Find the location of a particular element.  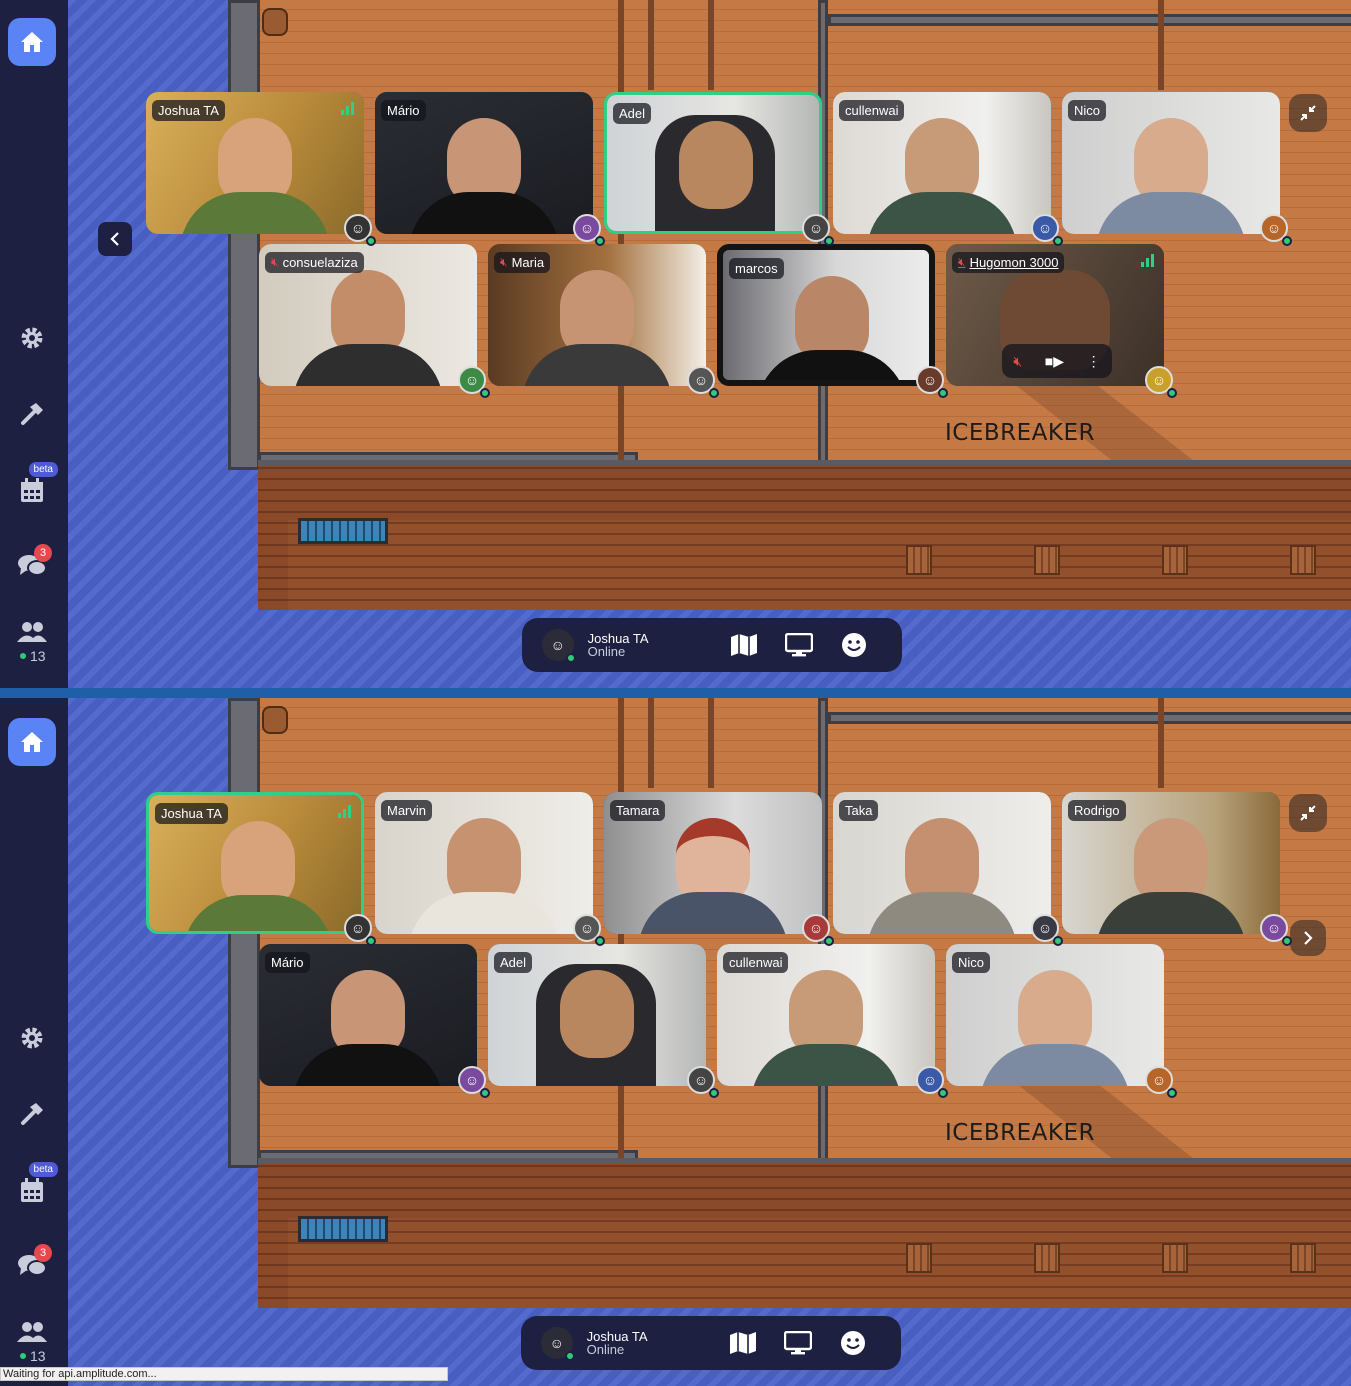

video-tile: 🔇︎ Hugomon 3000 🔇︎ ■▶ ⋮ is located at coordinates (1055, 315).